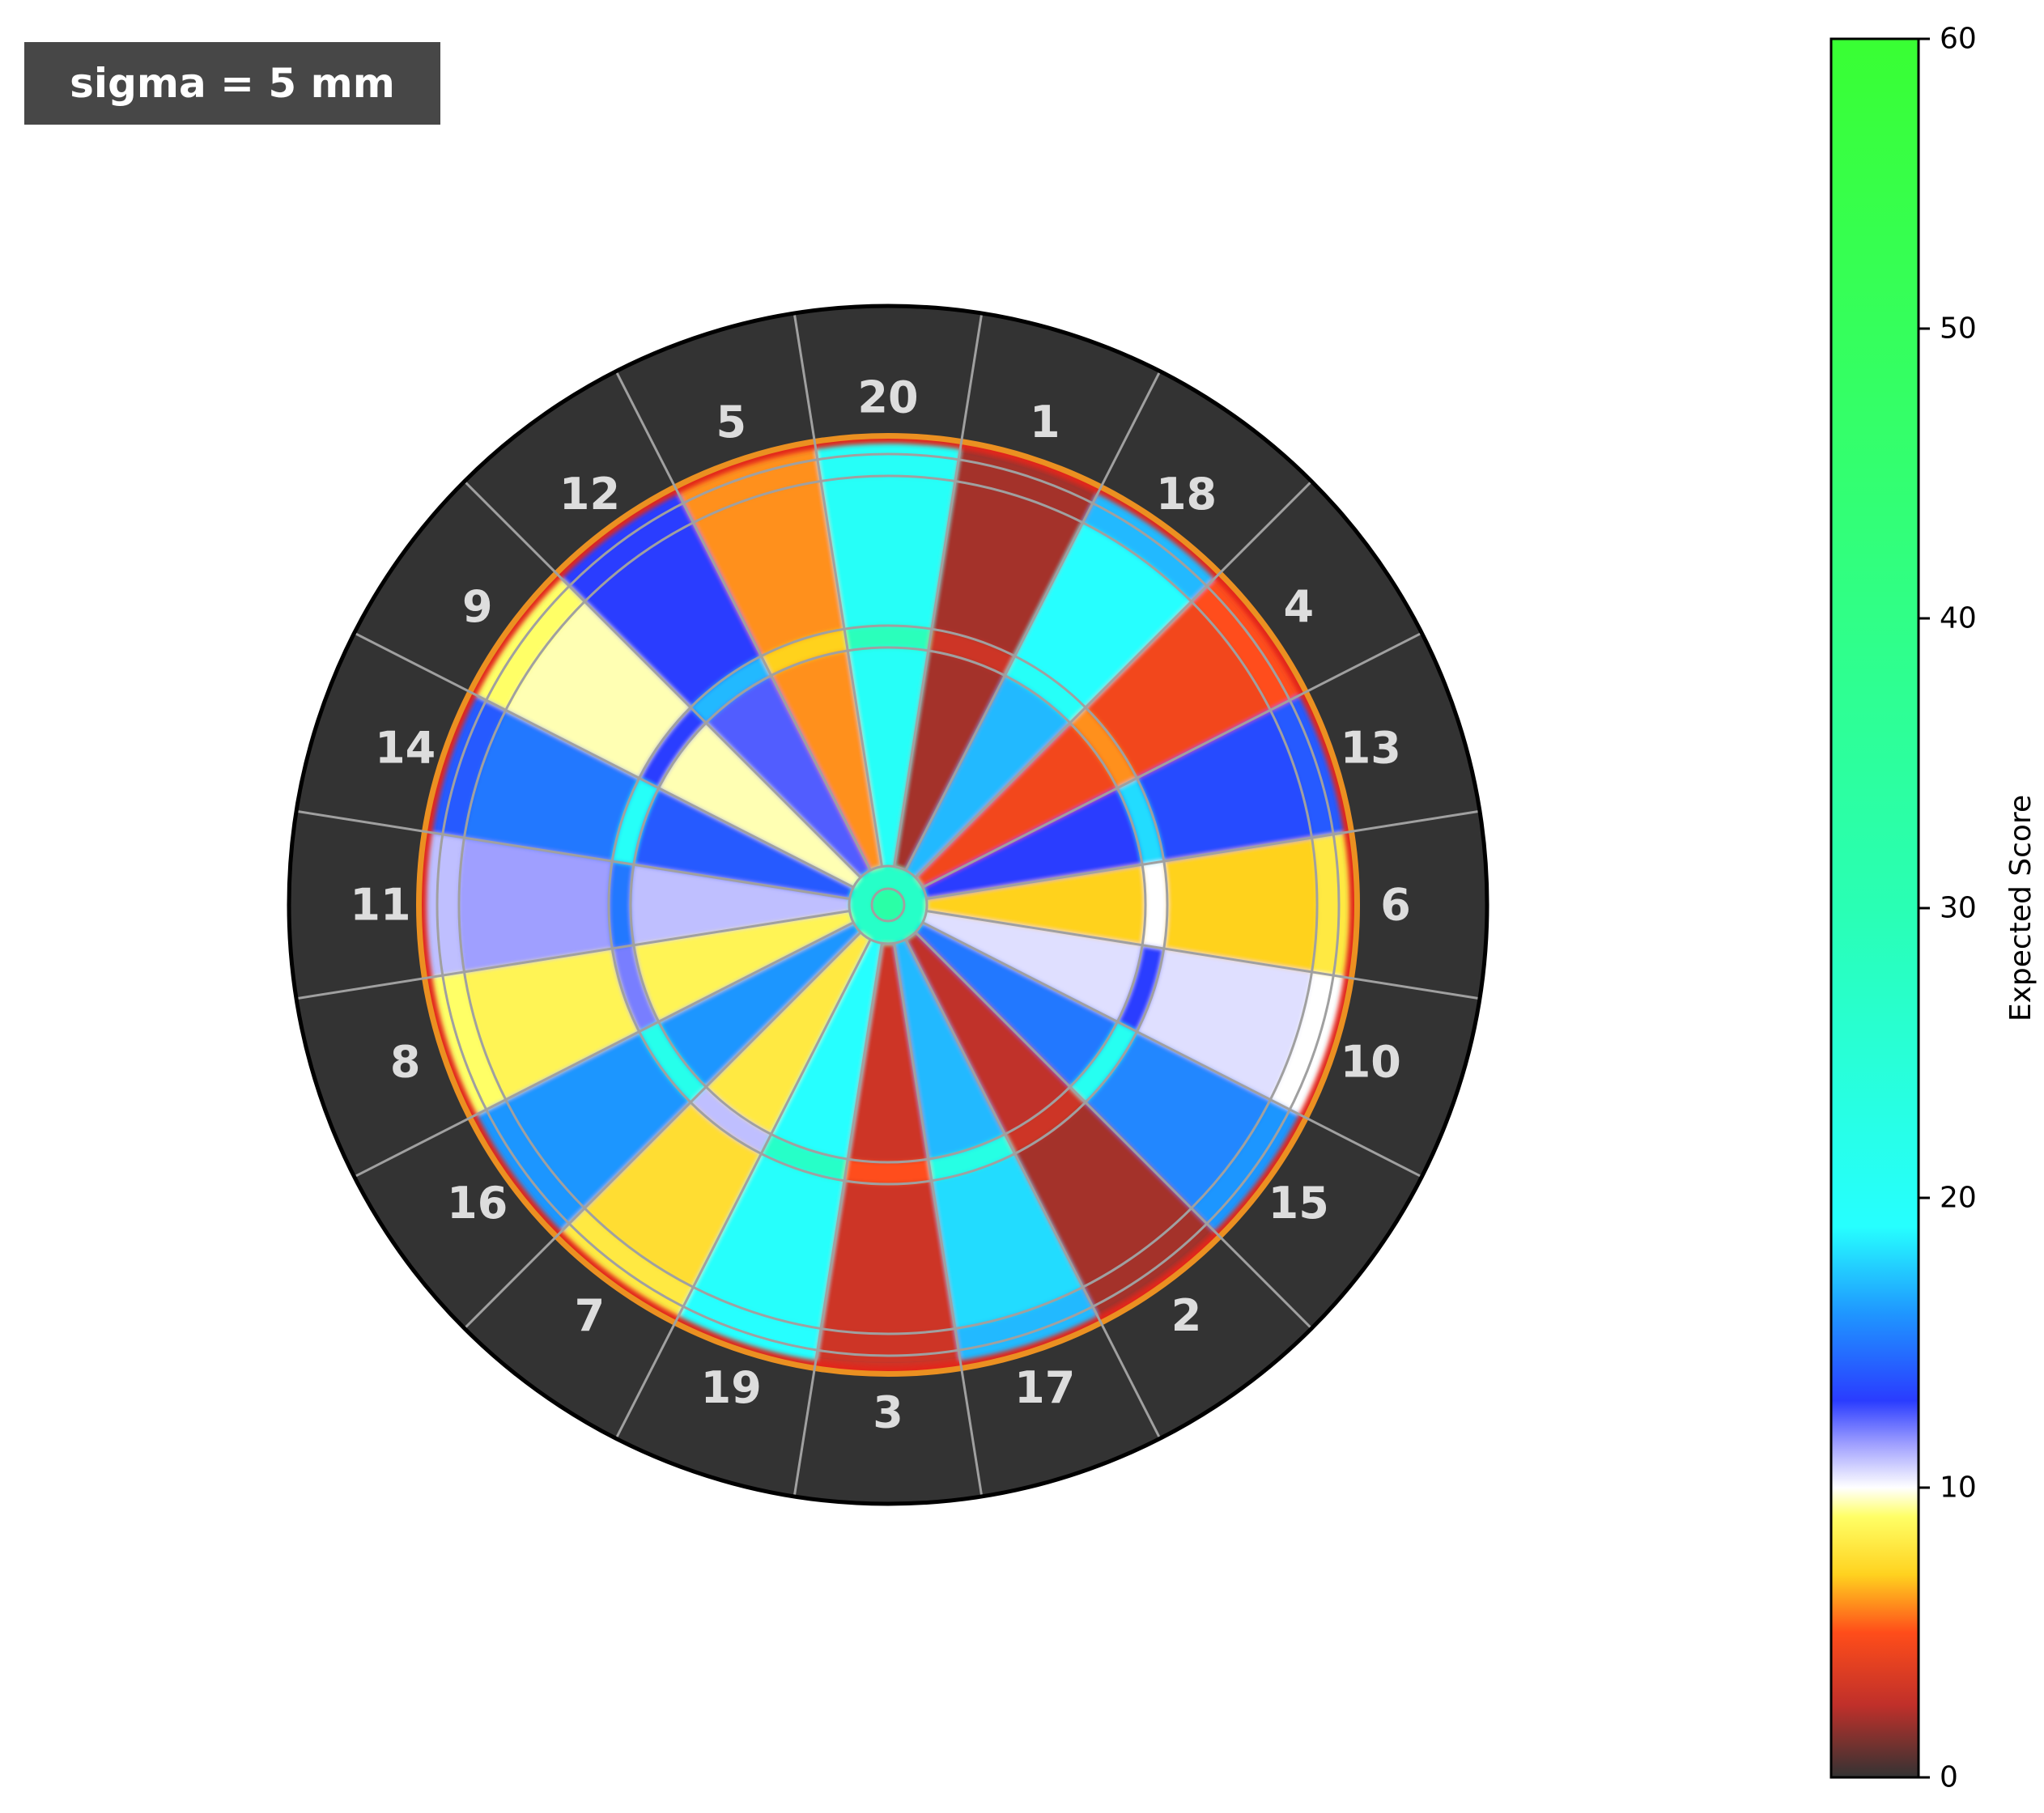 The height and width of the screenshot is (1813, 2044). What do you see at coordinates (478, 606) in the screenshot?
I see `segment-label-9: 9` at bounding box center [478, 606].